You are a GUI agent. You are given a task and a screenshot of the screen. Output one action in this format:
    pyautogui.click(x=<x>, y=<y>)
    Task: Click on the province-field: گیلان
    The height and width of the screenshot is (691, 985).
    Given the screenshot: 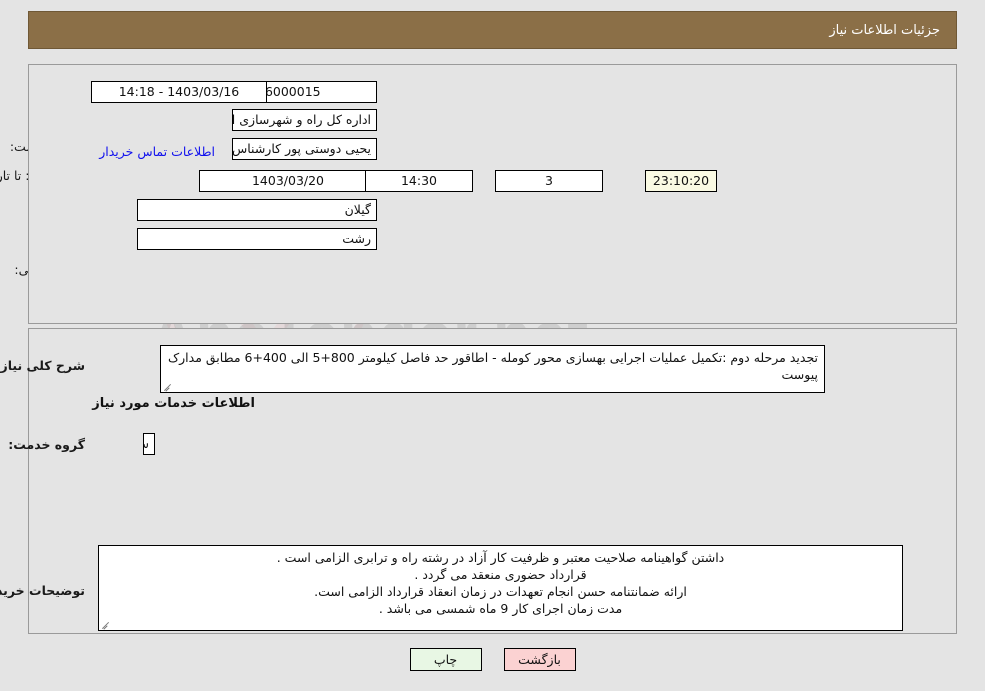 What is the action you would take?
    pyautogui.click(x=257, y=210)
    